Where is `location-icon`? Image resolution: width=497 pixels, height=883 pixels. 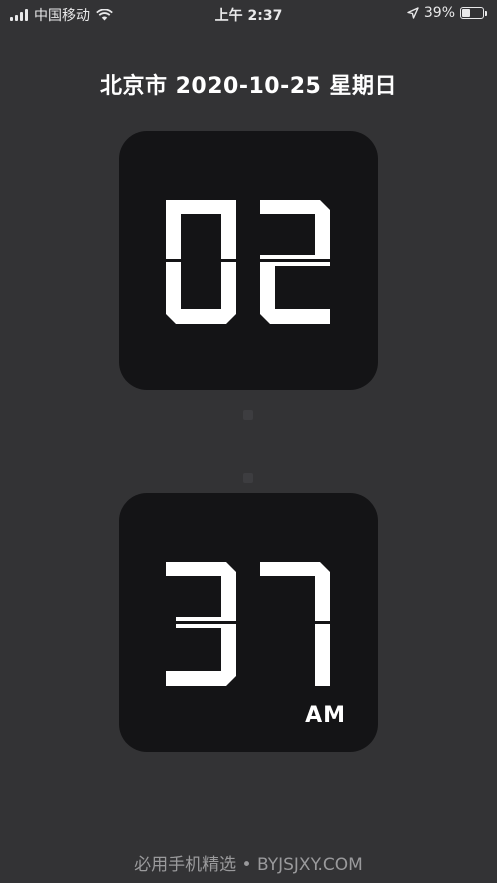
location-icon is located at coordinates (413, 13).